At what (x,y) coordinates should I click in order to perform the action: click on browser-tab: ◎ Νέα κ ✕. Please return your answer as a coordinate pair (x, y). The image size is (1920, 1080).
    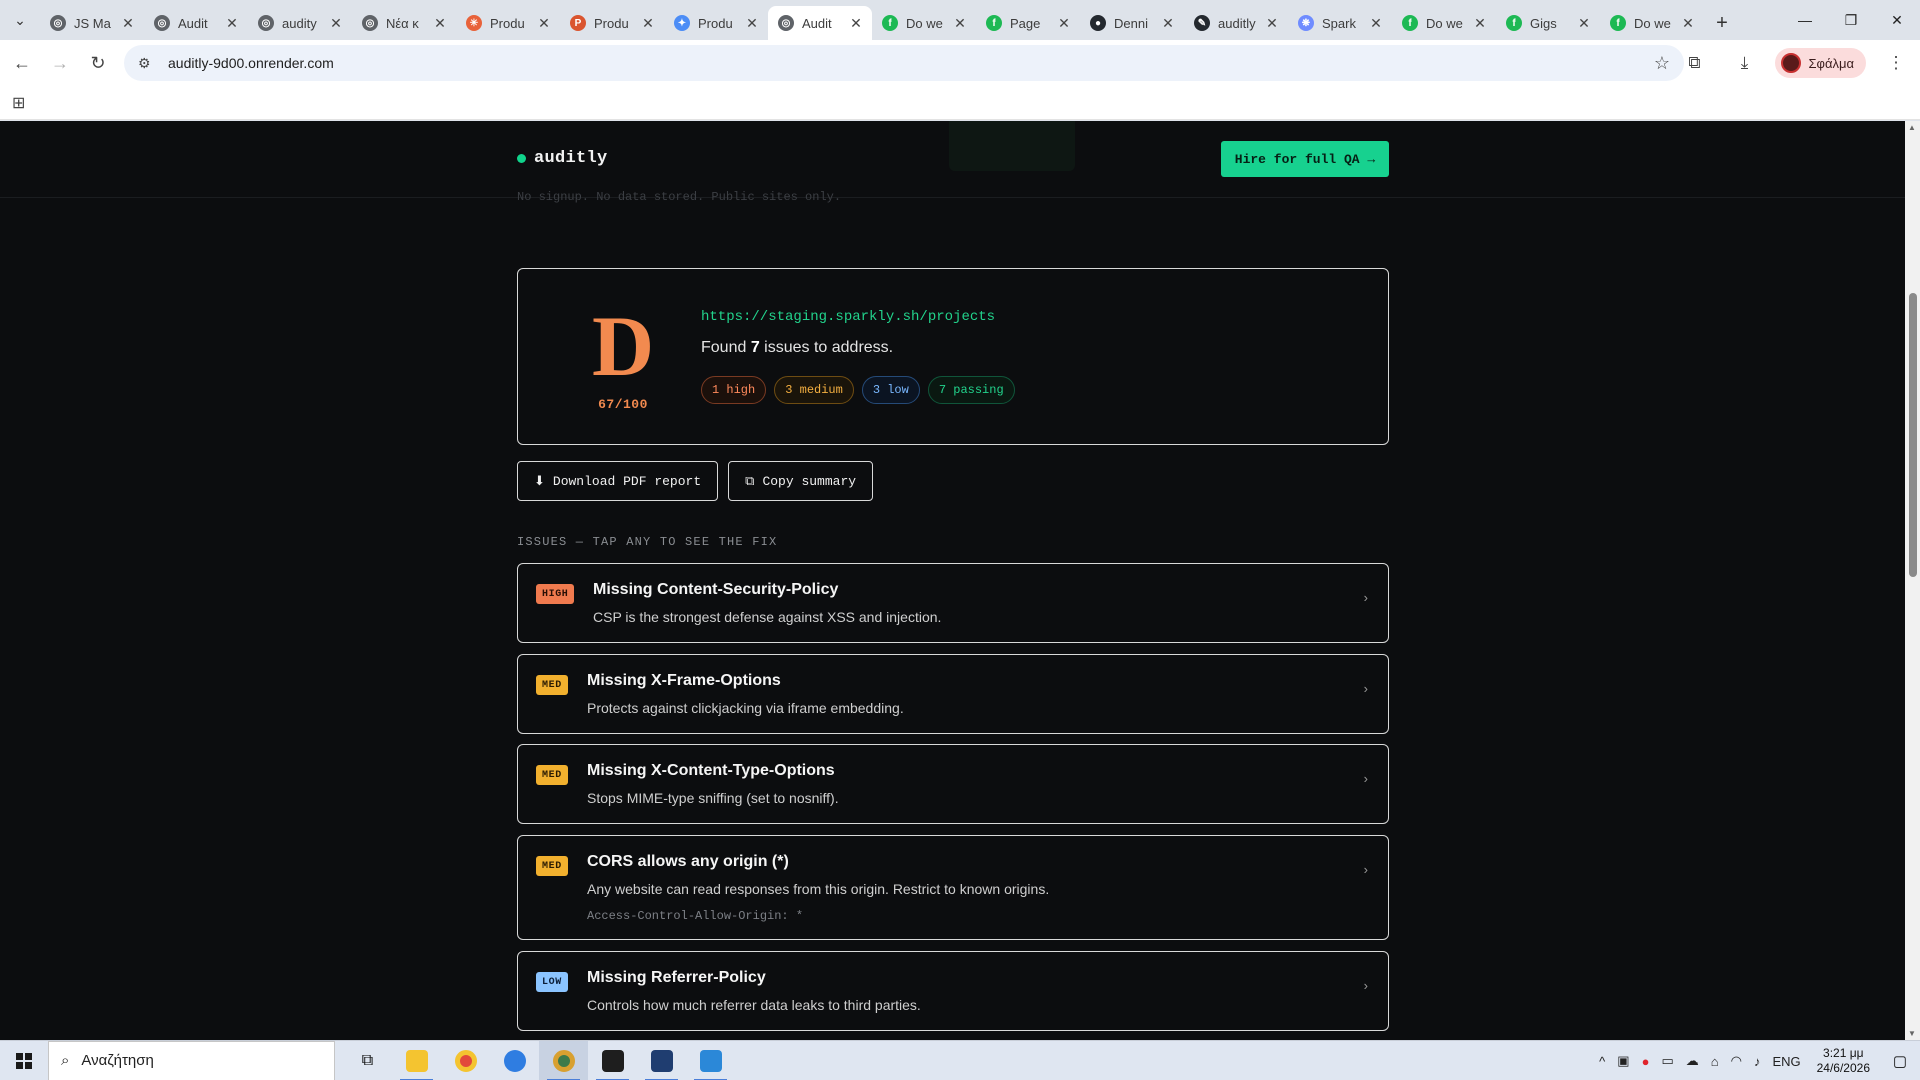
    Looking at the image, I should click on (404, 23).